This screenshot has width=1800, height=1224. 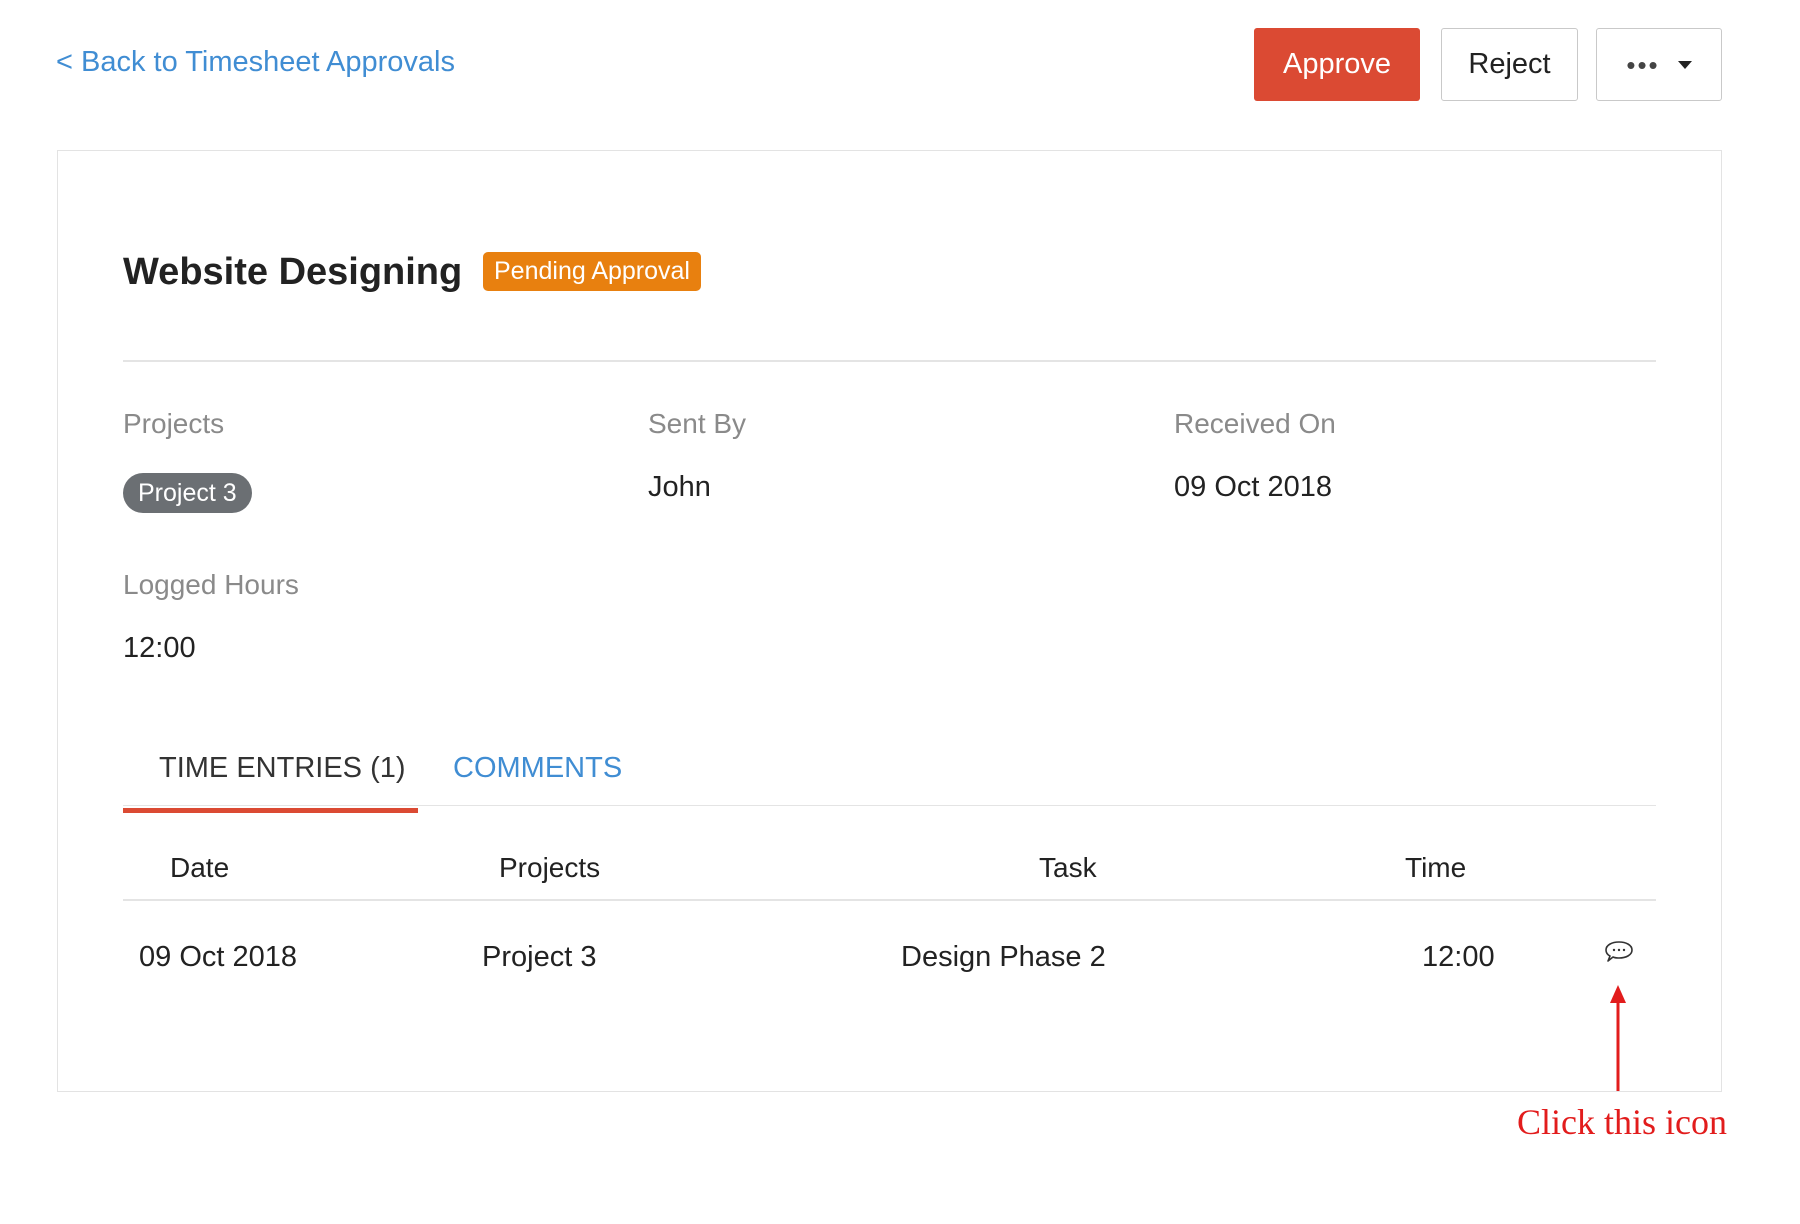 I want to click on entry-time: 12:00, so click(x=1458, y=957).